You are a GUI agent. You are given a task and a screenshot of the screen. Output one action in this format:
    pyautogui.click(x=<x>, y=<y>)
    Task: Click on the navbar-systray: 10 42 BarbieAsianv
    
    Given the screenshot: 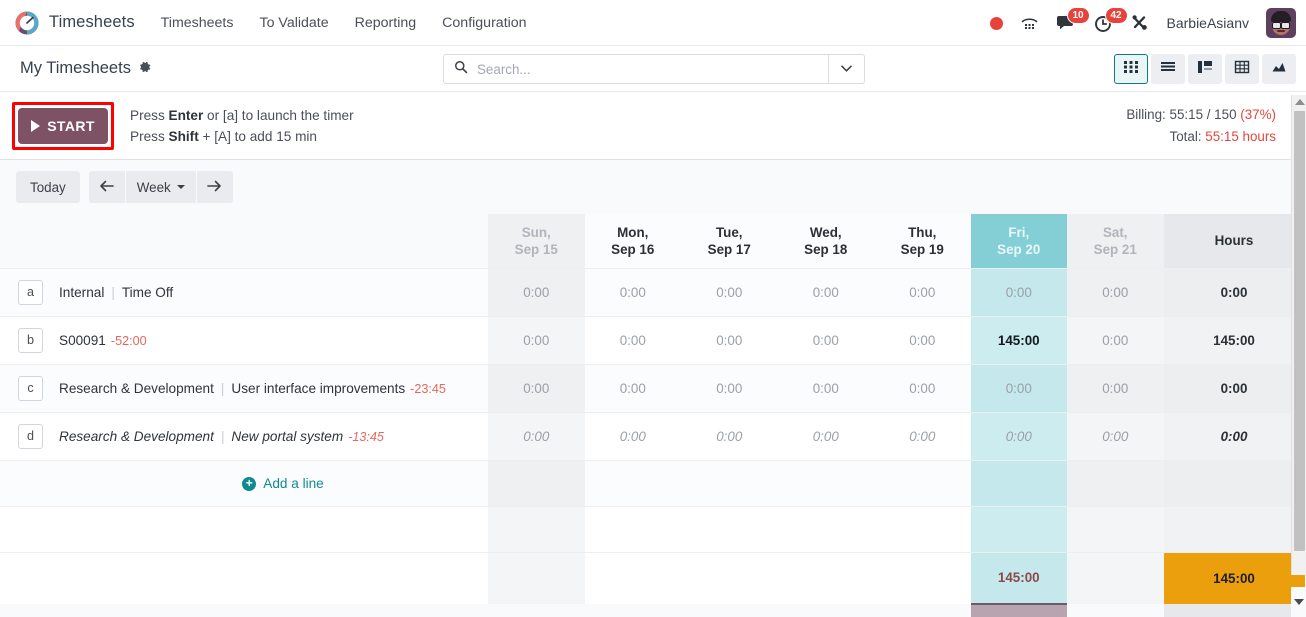 What is the action you would take?
    pyautogui.click(x=1142, y=23)
    